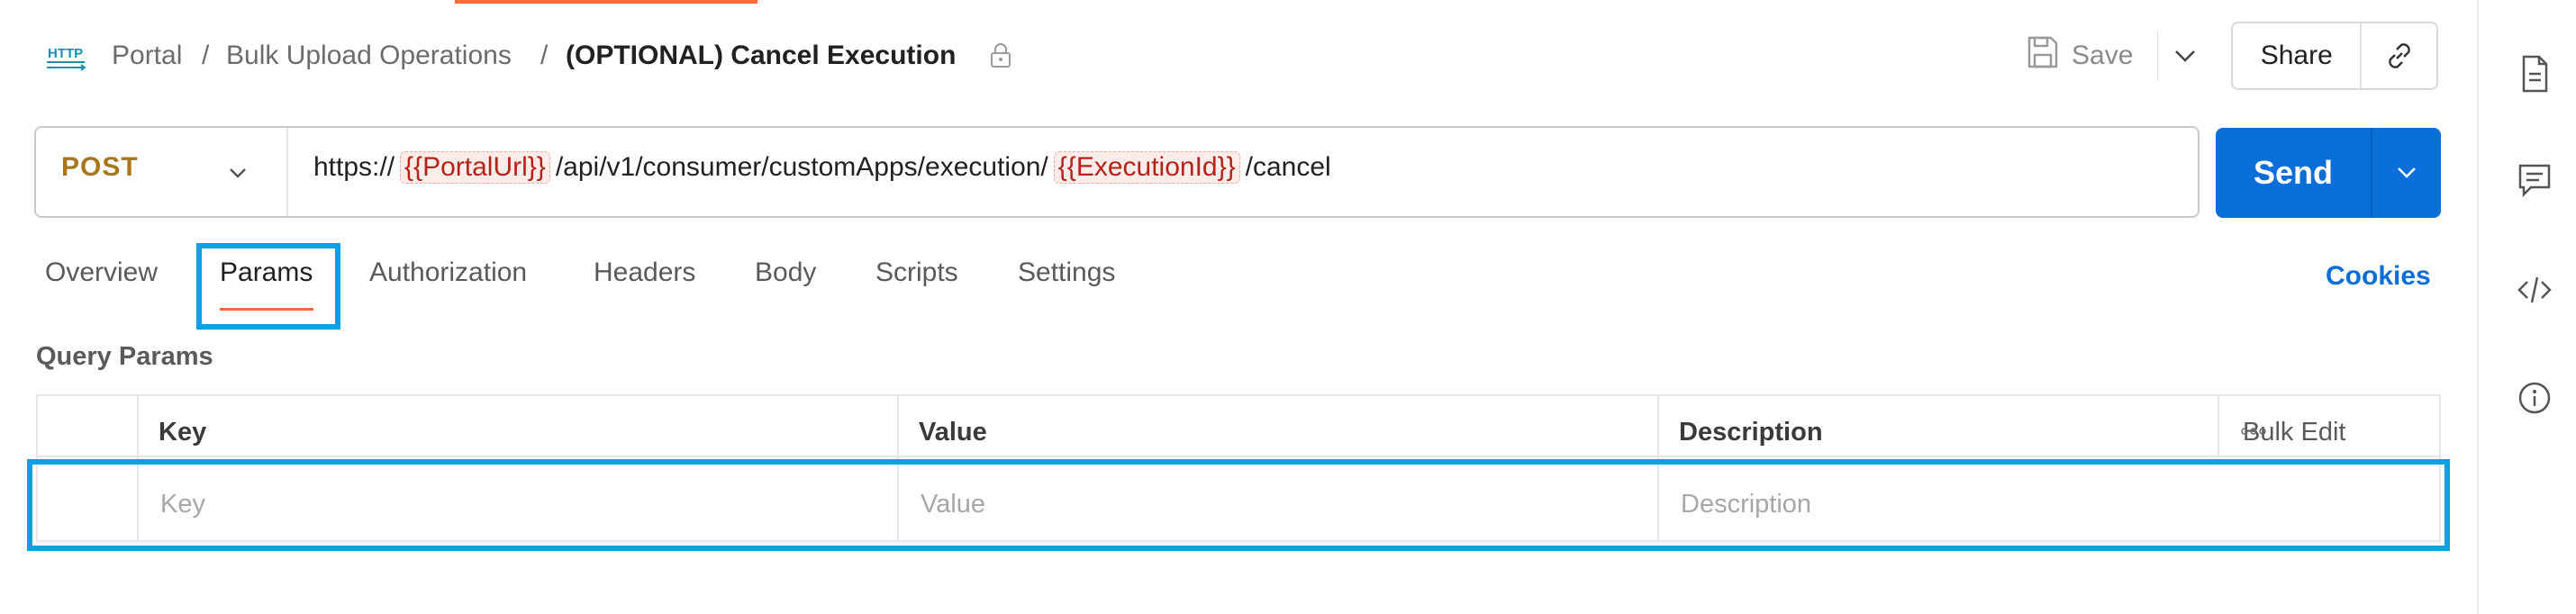 The height and width of the screenshot is (614, 2576). Describe the element at coordinates (953, 433) in the screenshot. I see `column-header-value: Value` at that location.